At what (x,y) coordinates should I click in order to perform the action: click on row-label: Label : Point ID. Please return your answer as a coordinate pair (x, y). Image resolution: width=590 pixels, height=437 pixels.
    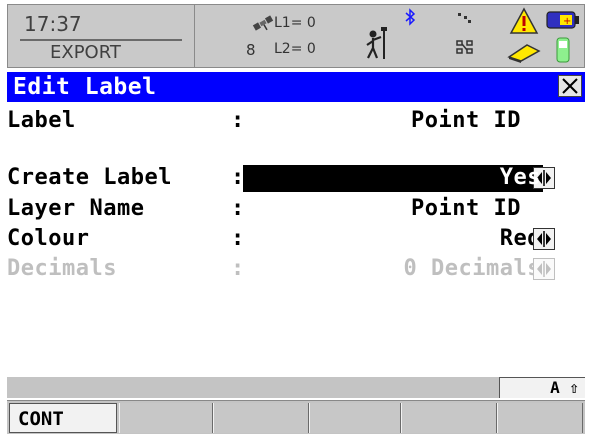
    Looking at the image, I should click on (296, 122).